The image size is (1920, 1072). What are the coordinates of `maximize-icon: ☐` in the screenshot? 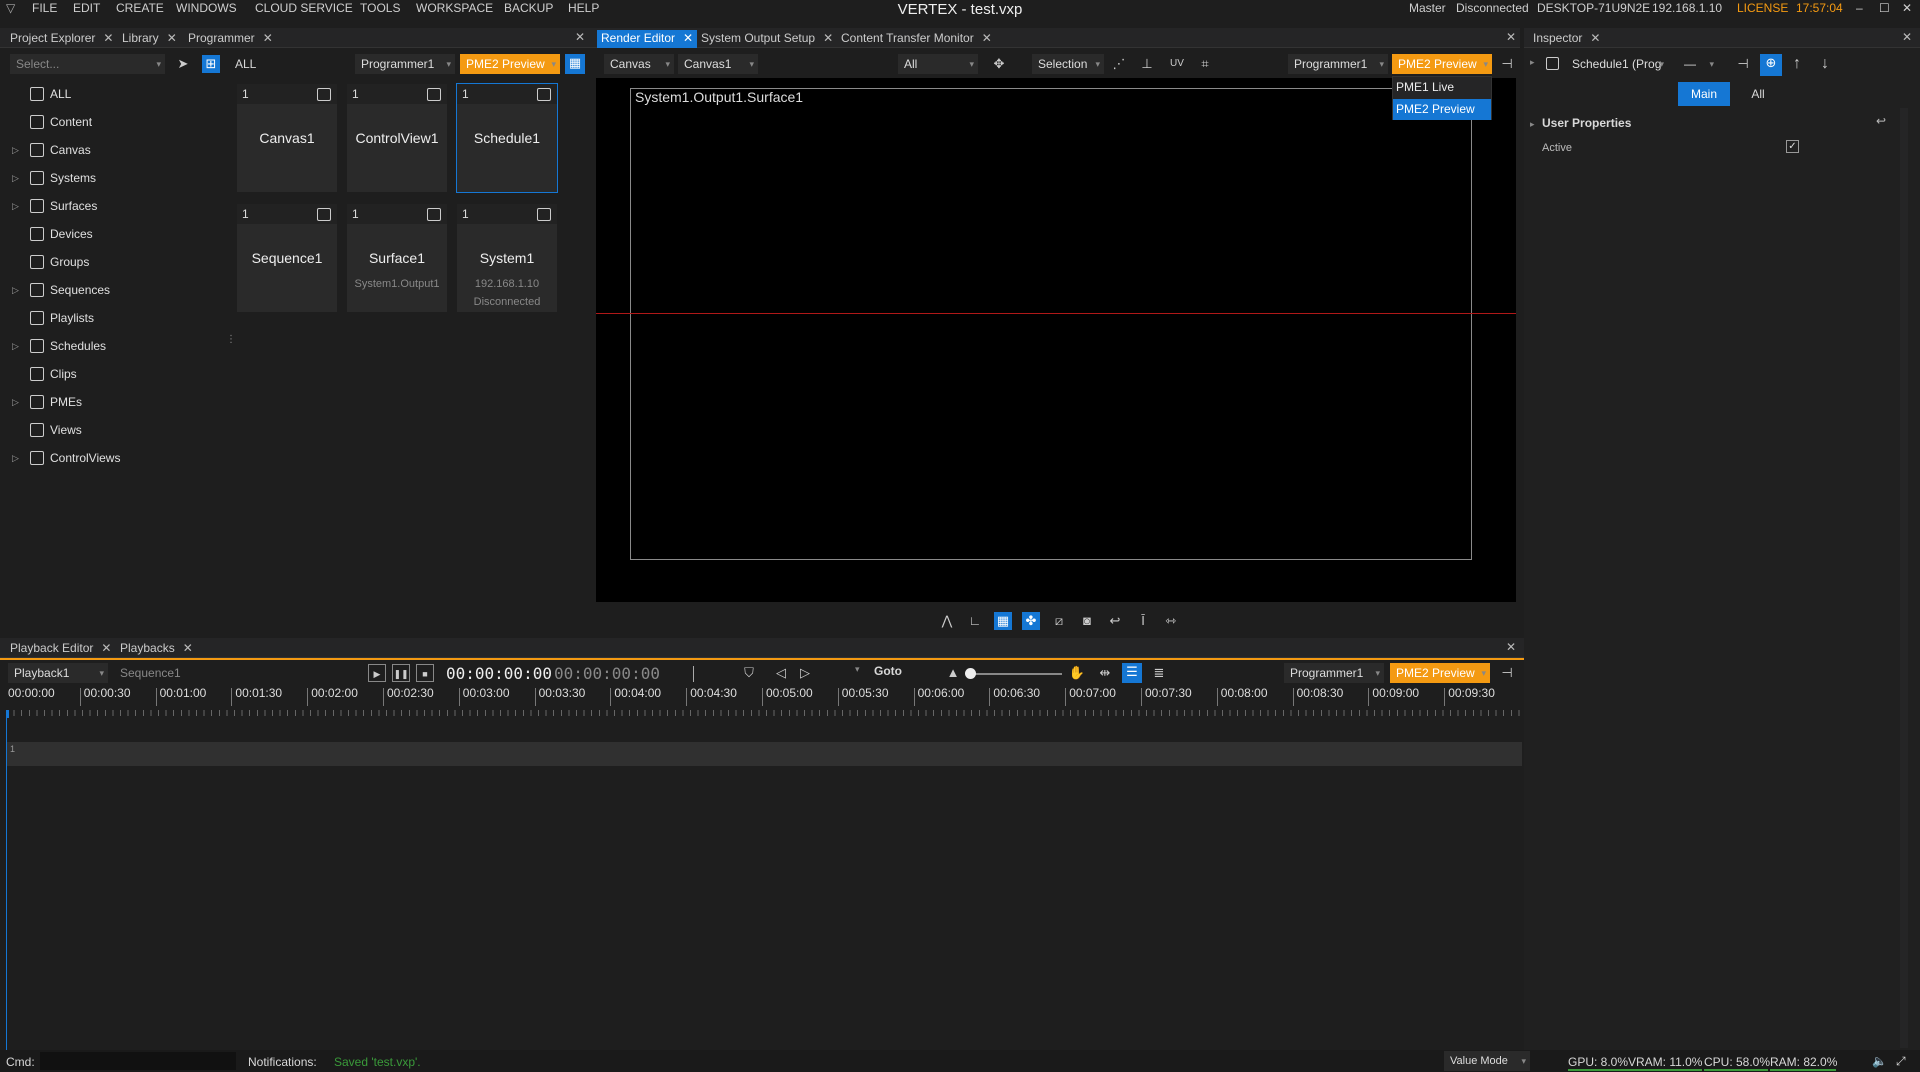 It's located at (1884, 8).